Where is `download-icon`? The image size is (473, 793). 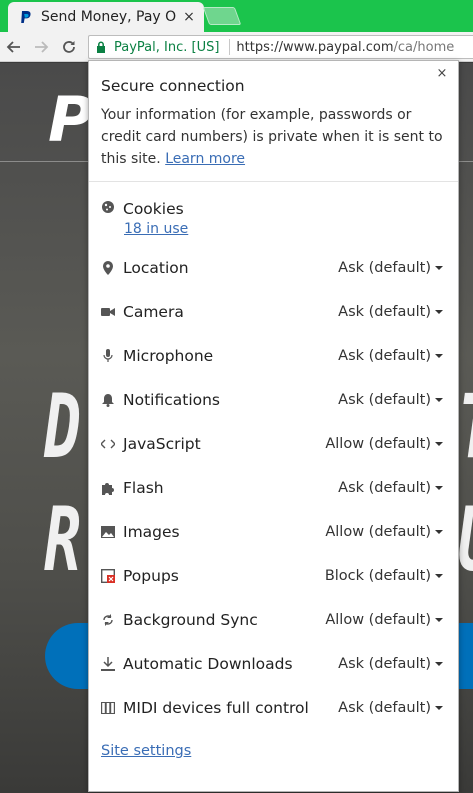
download-icon is located at coordinates (108, 664).